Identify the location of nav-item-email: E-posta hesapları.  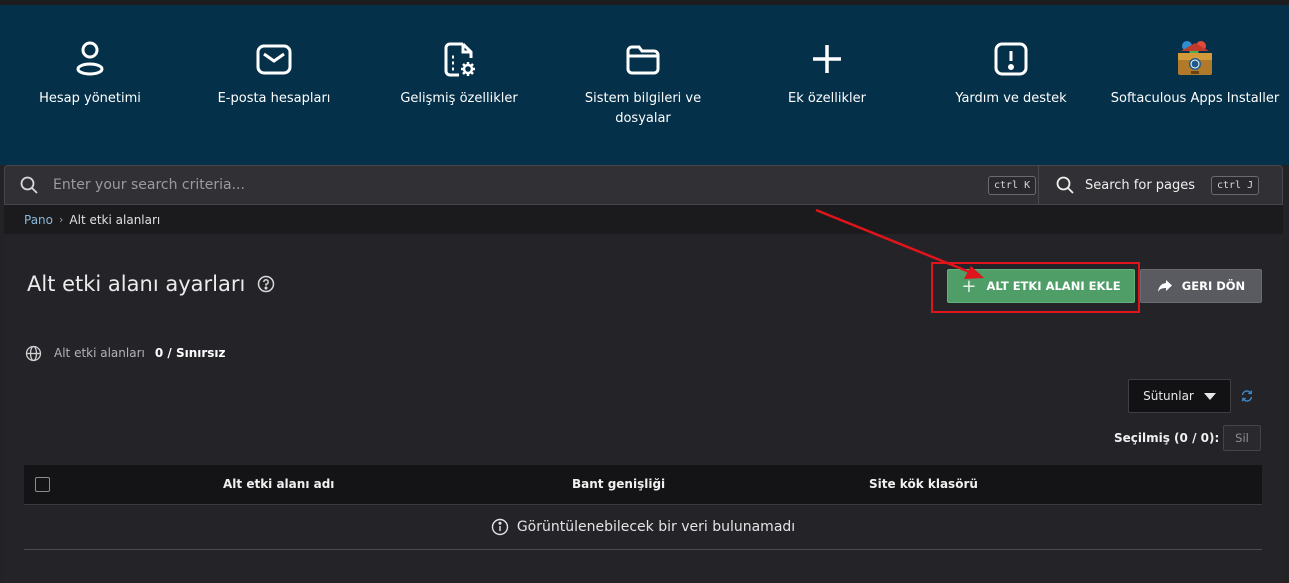
(274, 74).